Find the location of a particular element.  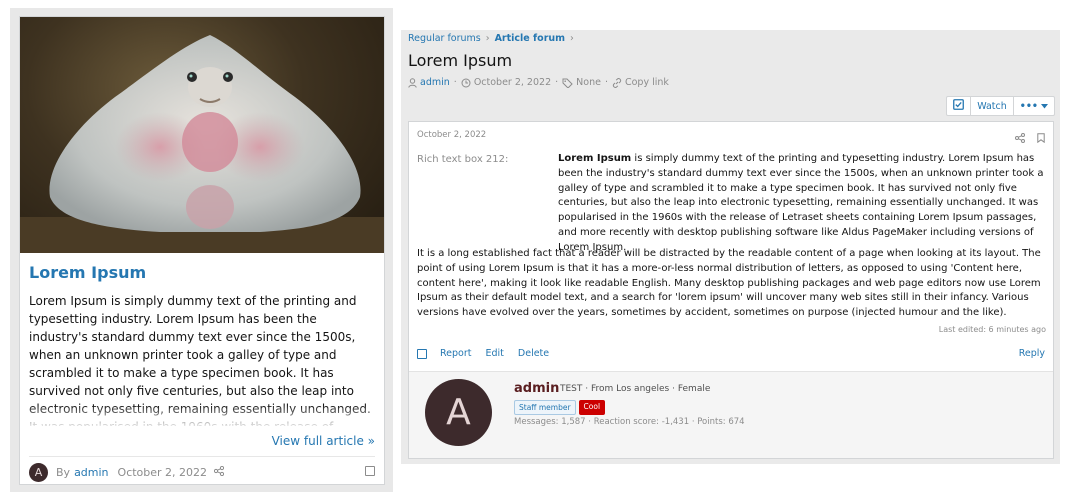

more-options-button: ••• is located at coordinates (1034, 106).